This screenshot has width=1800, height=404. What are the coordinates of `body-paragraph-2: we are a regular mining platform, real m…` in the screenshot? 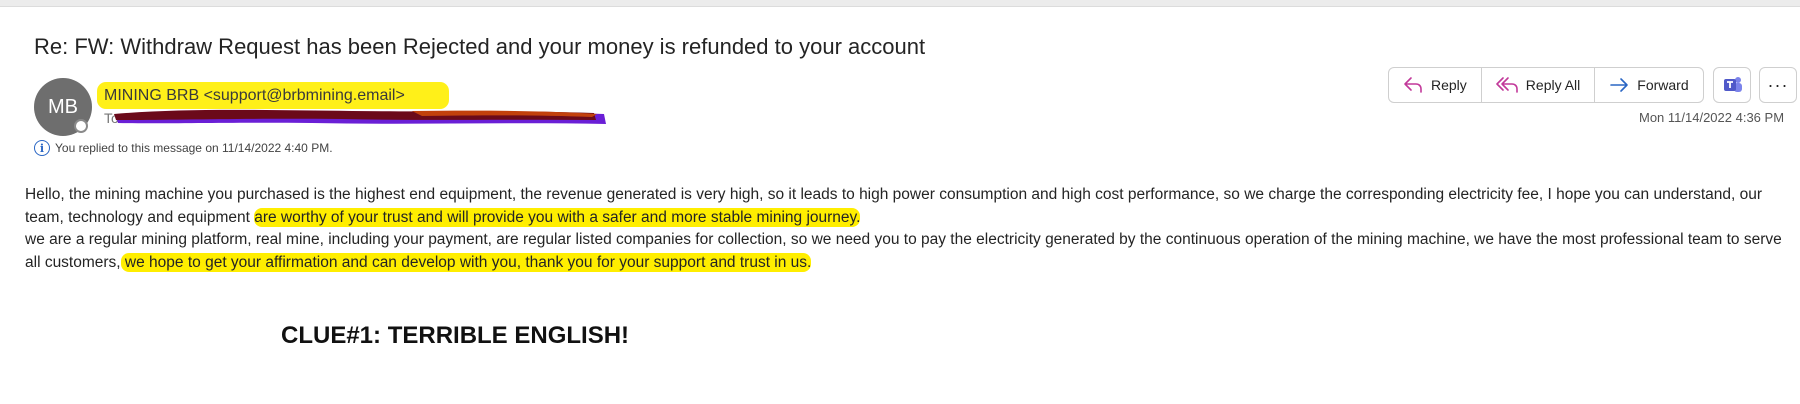 It's located at (905, 251).